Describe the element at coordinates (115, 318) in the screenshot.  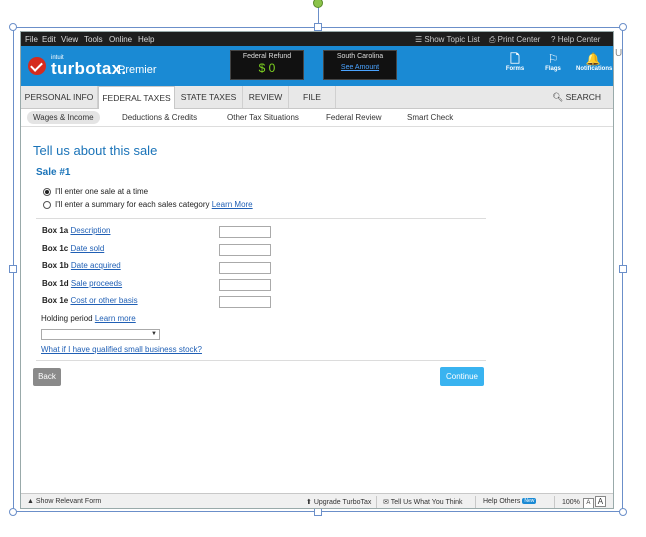
I see `holding-period-learn-more-link: Learn more` at that location.